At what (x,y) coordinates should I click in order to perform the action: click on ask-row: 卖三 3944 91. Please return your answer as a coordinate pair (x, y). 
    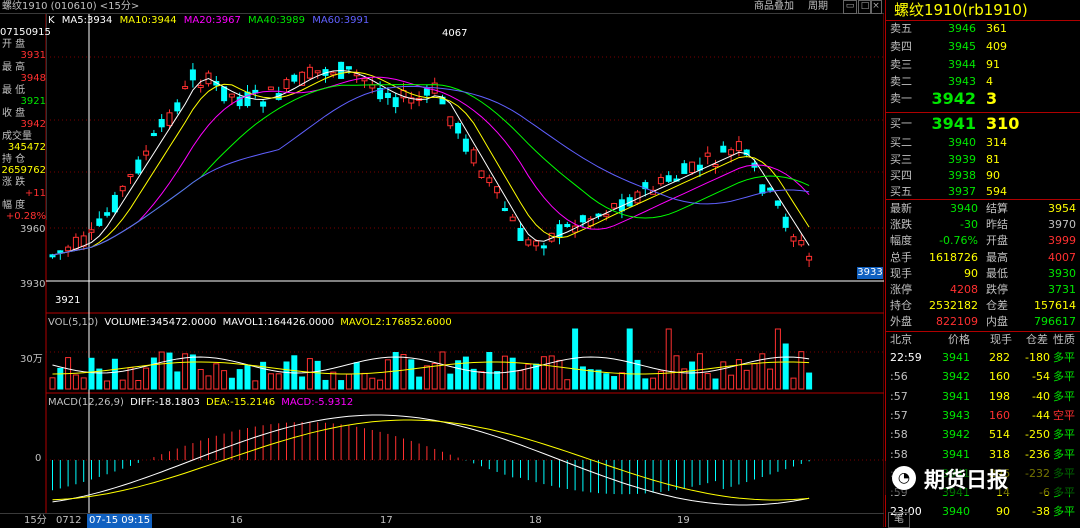
    Looking at the image, I should click on (983, 65).